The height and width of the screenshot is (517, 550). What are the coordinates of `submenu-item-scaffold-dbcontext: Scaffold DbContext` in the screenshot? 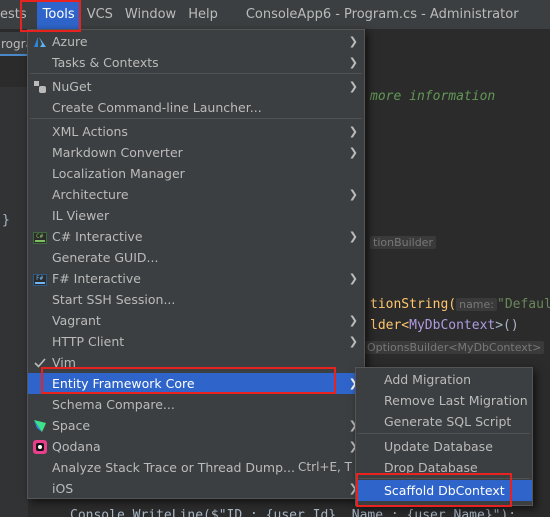 It's located at (444, 490).